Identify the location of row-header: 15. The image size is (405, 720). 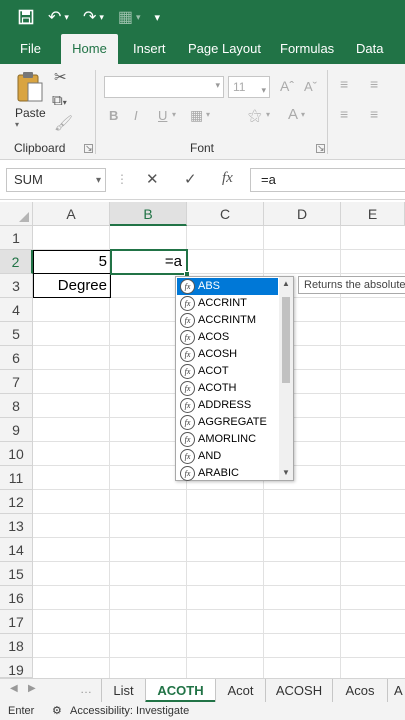
(16, 574).